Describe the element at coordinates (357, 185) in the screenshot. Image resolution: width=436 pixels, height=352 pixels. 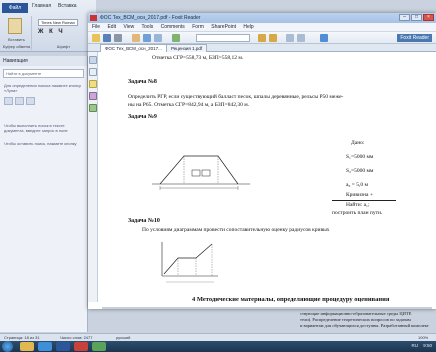
I see `given-line-3: a₀ = 5,0 м` at that location.